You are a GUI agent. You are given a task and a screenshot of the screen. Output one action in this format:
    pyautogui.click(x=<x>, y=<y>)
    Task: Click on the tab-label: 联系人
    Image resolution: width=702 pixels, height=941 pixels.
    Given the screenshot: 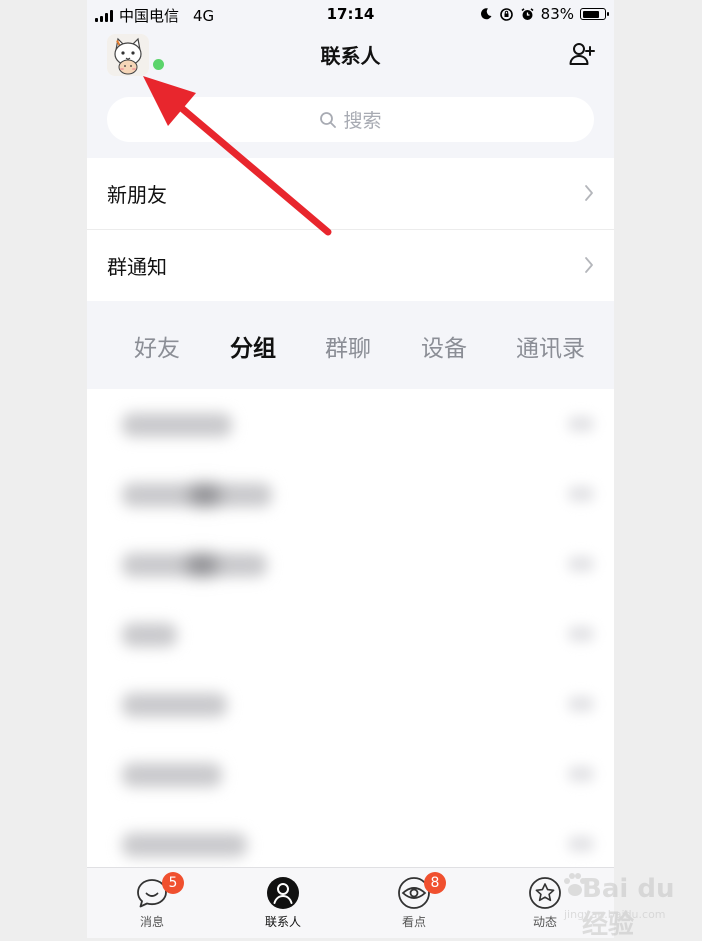 What is the action you would take?
    pyautogui.click(x=282, y=922)
    